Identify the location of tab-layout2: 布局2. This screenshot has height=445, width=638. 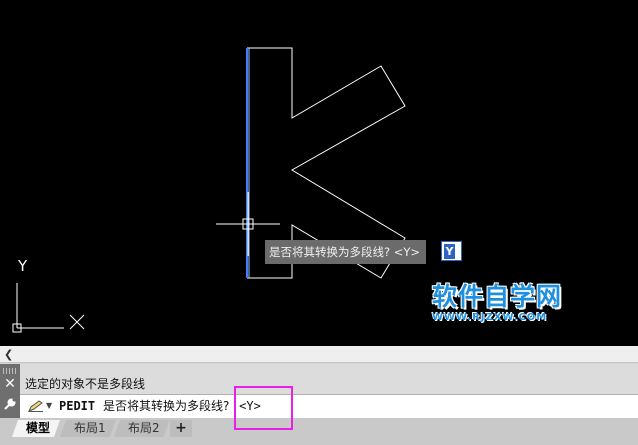
(142, 428).